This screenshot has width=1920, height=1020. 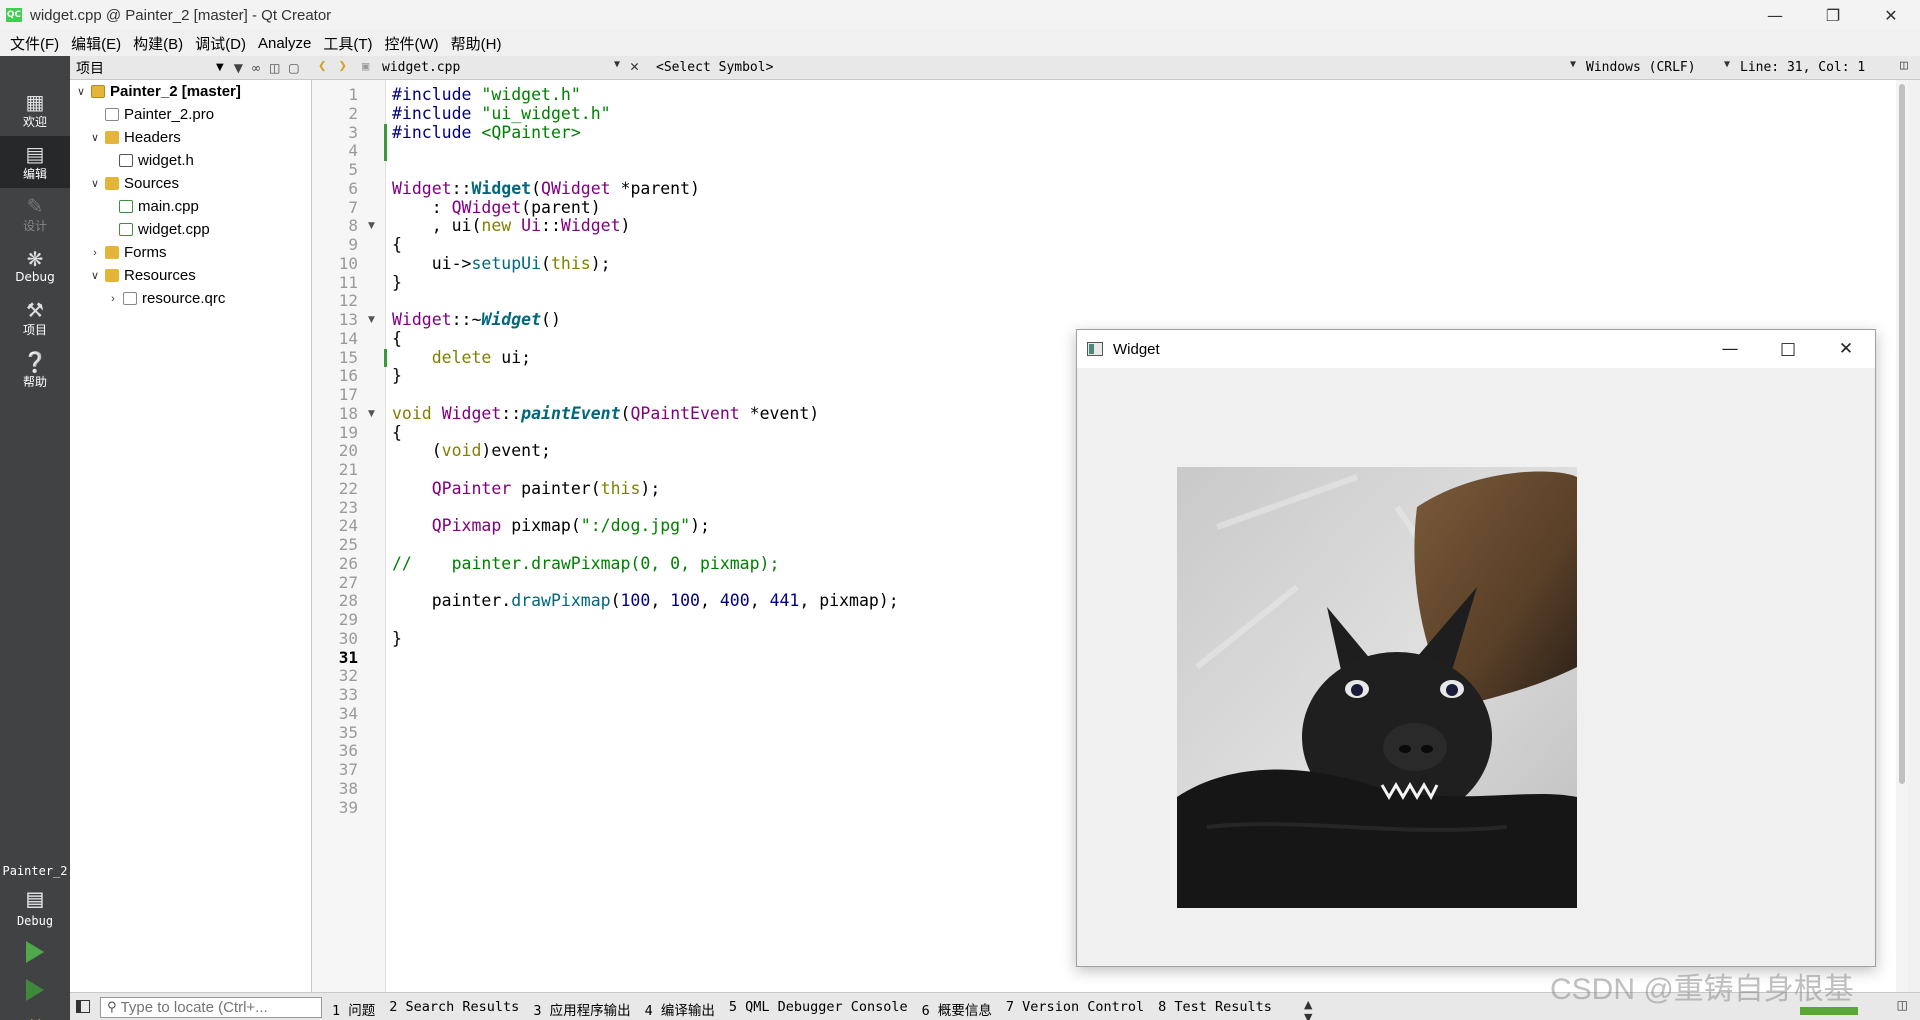 I want to click on code-line: QPainter painter(this);, so click(x=526, y=489).